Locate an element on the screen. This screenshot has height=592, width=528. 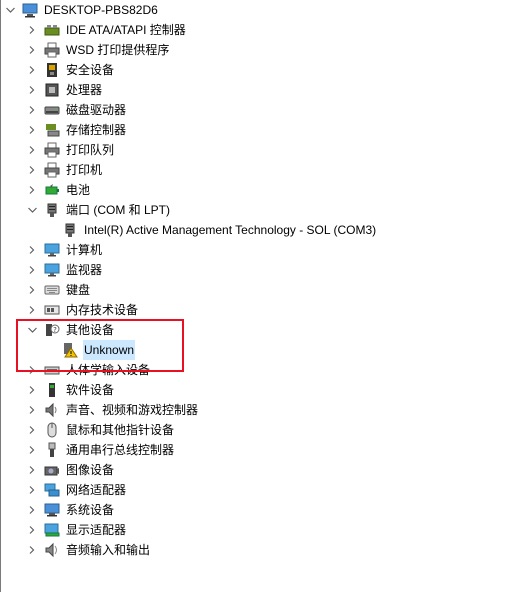
tree-item-label: 音频输入和输出 is located at coordinates (108, 550).